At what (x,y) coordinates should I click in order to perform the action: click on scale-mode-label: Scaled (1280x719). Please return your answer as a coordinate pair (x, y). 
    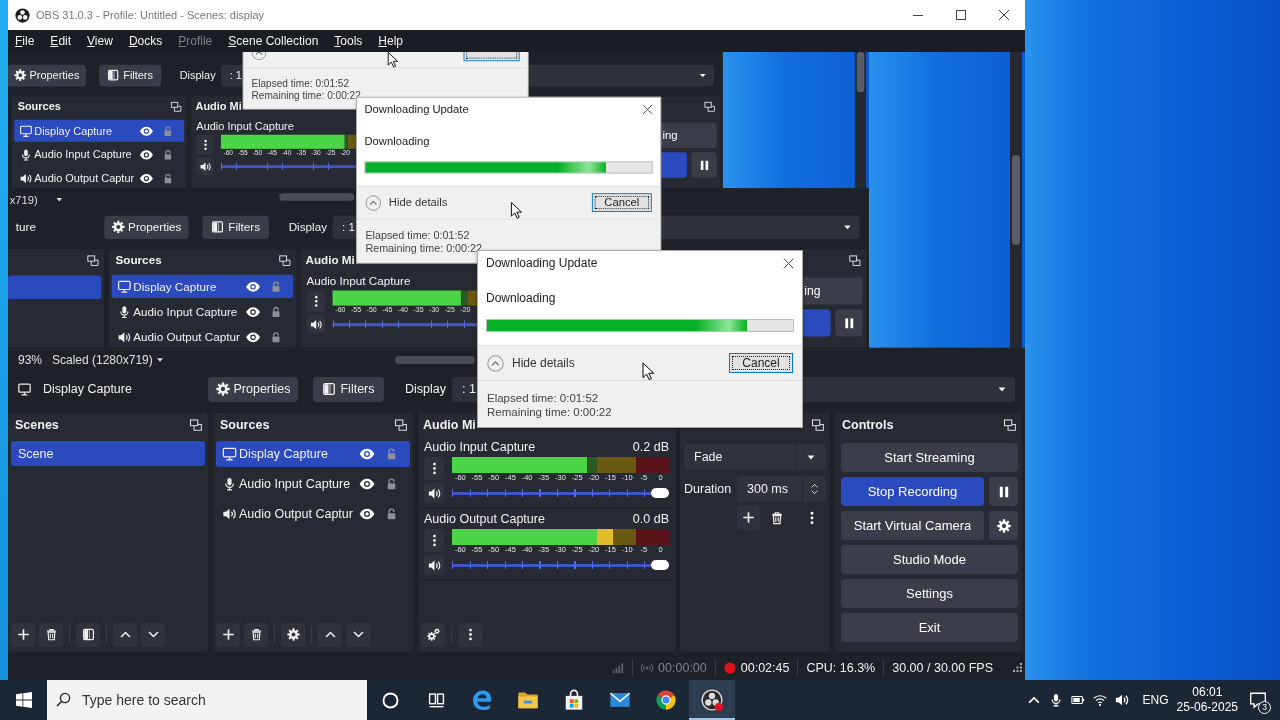
    Looking at the image, I should click on (102, 360).